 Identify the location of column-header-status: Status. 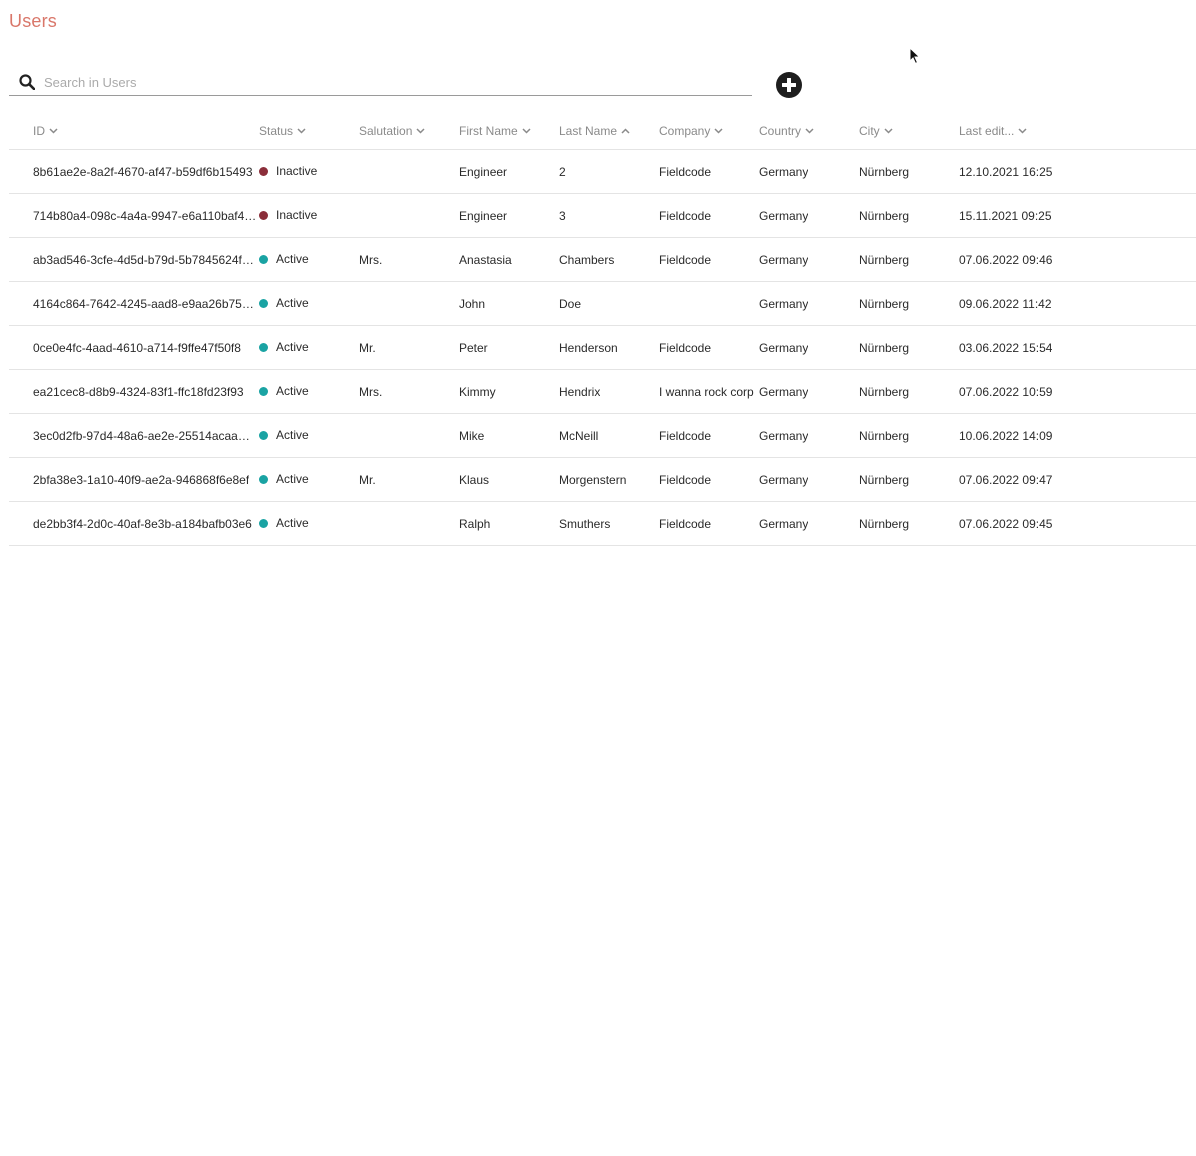
(282, 131).